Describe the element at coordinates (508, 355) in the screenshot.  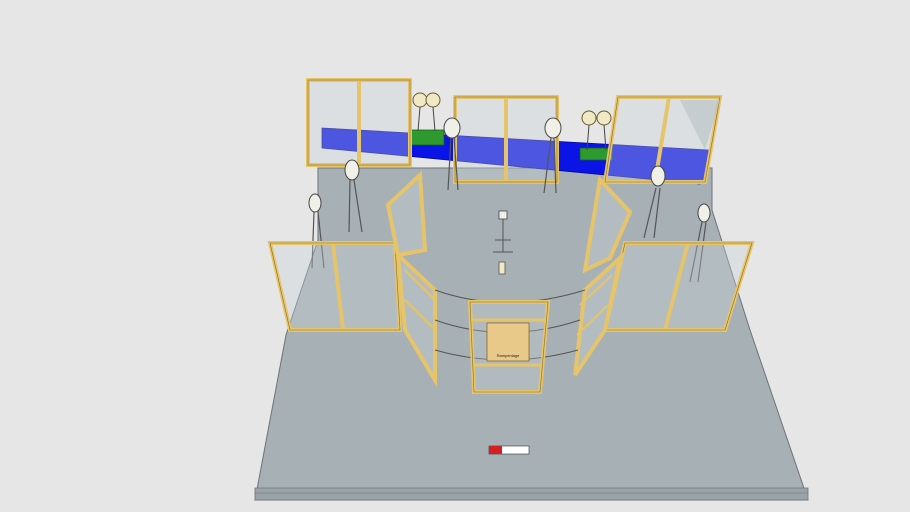
I see `sign-label: Rampenlage` at that location.